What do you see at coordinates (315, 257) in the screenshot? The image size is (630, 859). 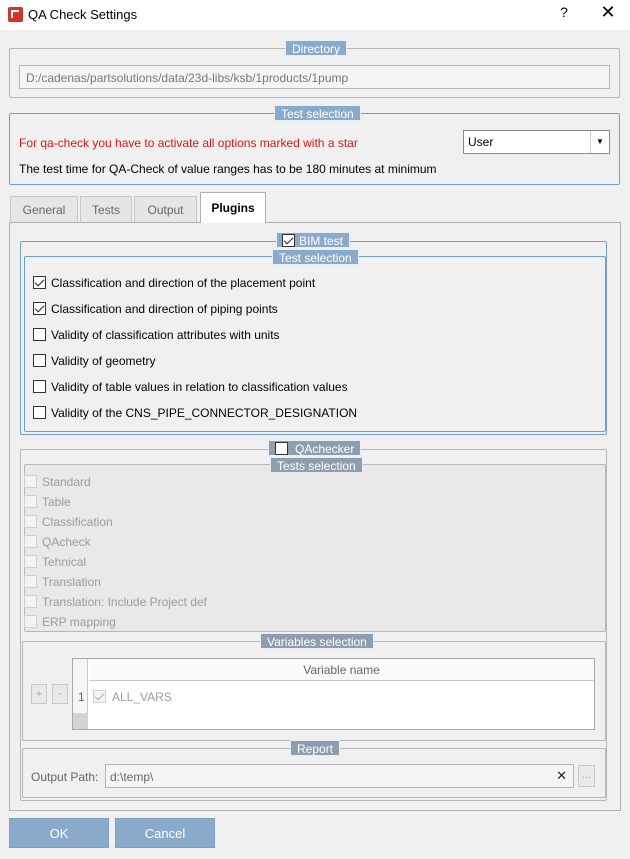 I see `bim-test-selection-legend: Test selection` at bounding box center [315, 257].